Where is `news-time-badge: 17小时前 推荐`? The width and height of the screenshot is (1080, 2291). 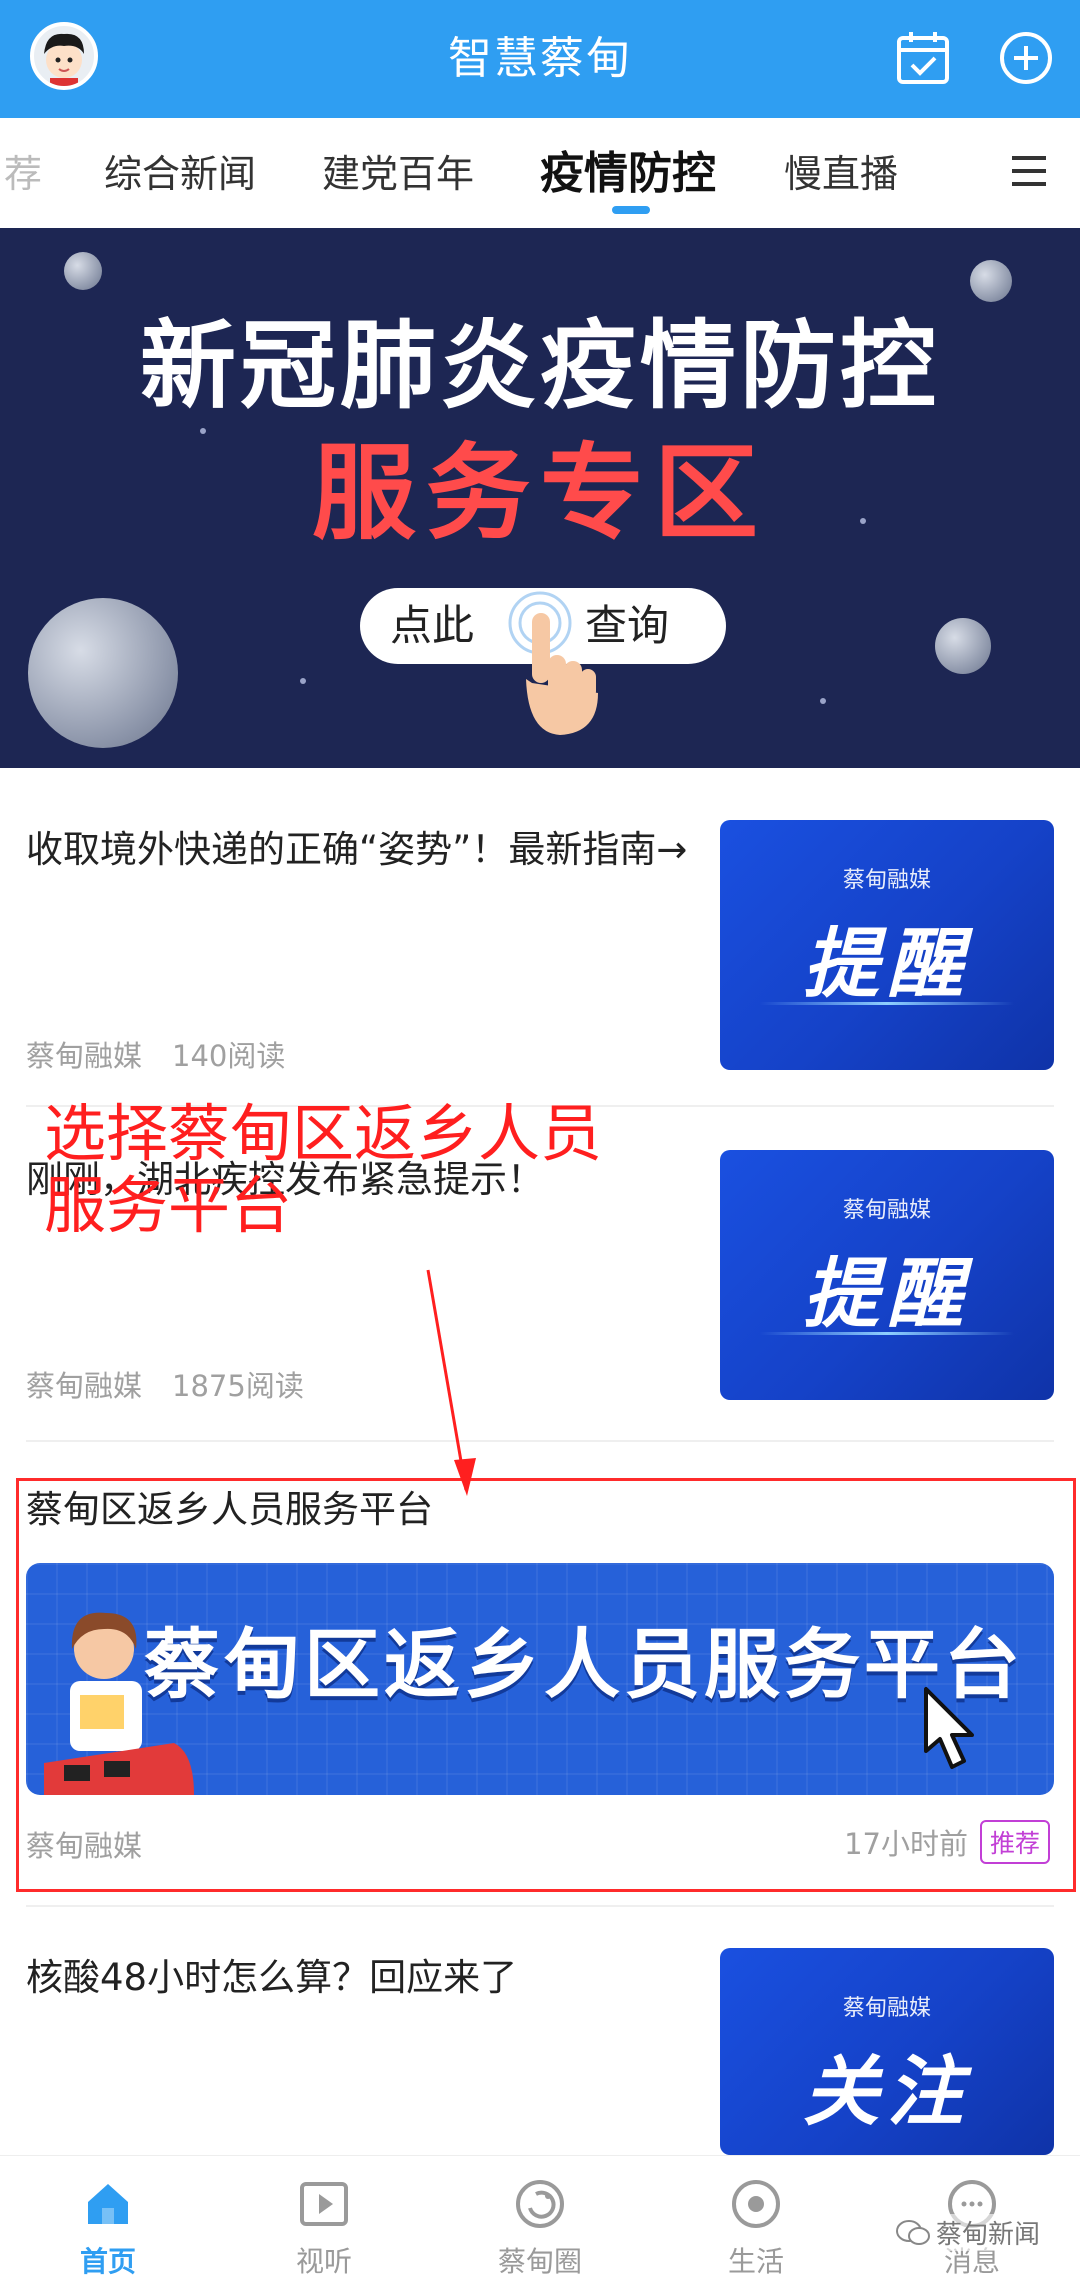
news-time-badge: 17小时前 推荐 is located at coordinates (947, 1842).